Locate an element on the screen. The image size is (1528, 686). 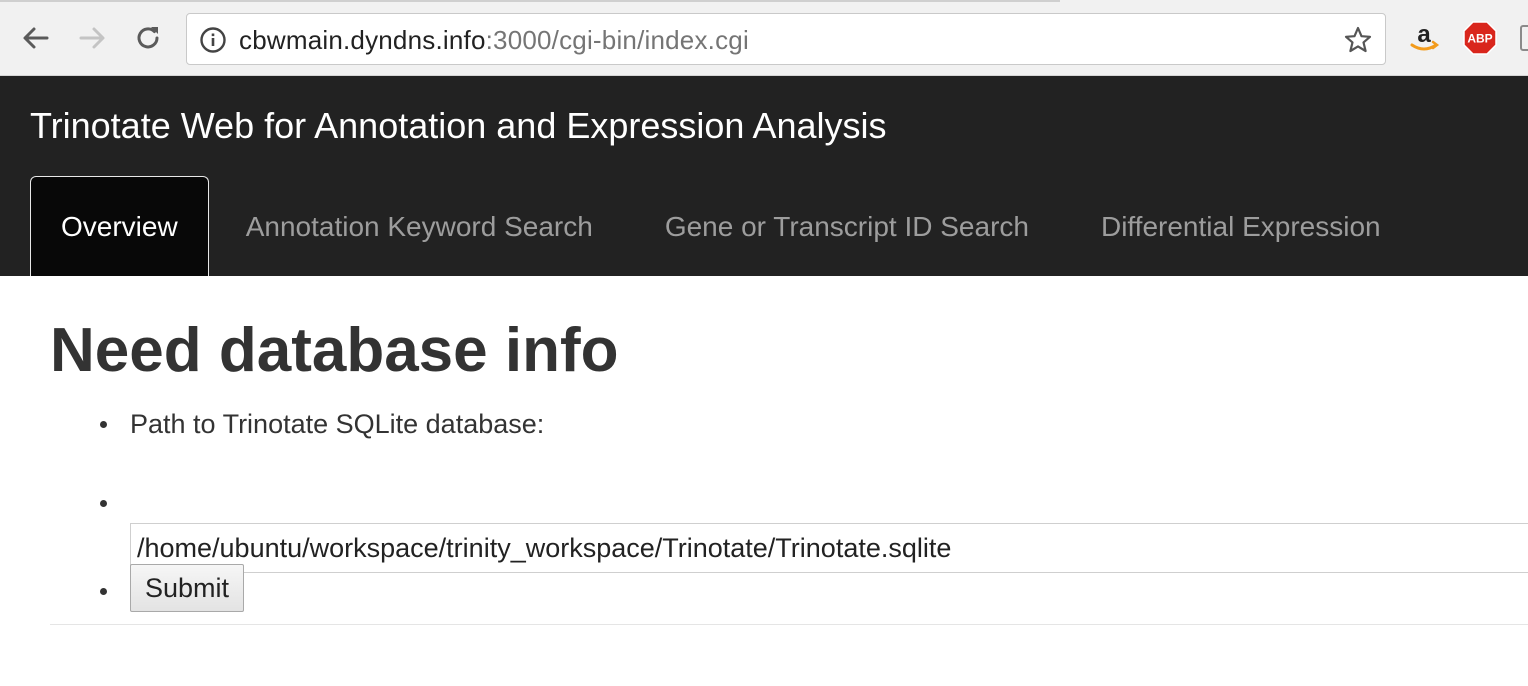
tab-annotation-keyword-search: Annotation Keyword Search is located at coordinates (419, 226).